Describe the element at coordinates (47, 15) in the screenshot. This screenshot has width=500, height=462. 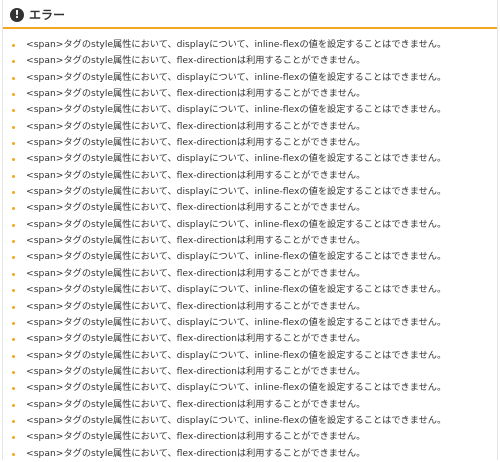
I see `error-panel-title: エラー` at that location.